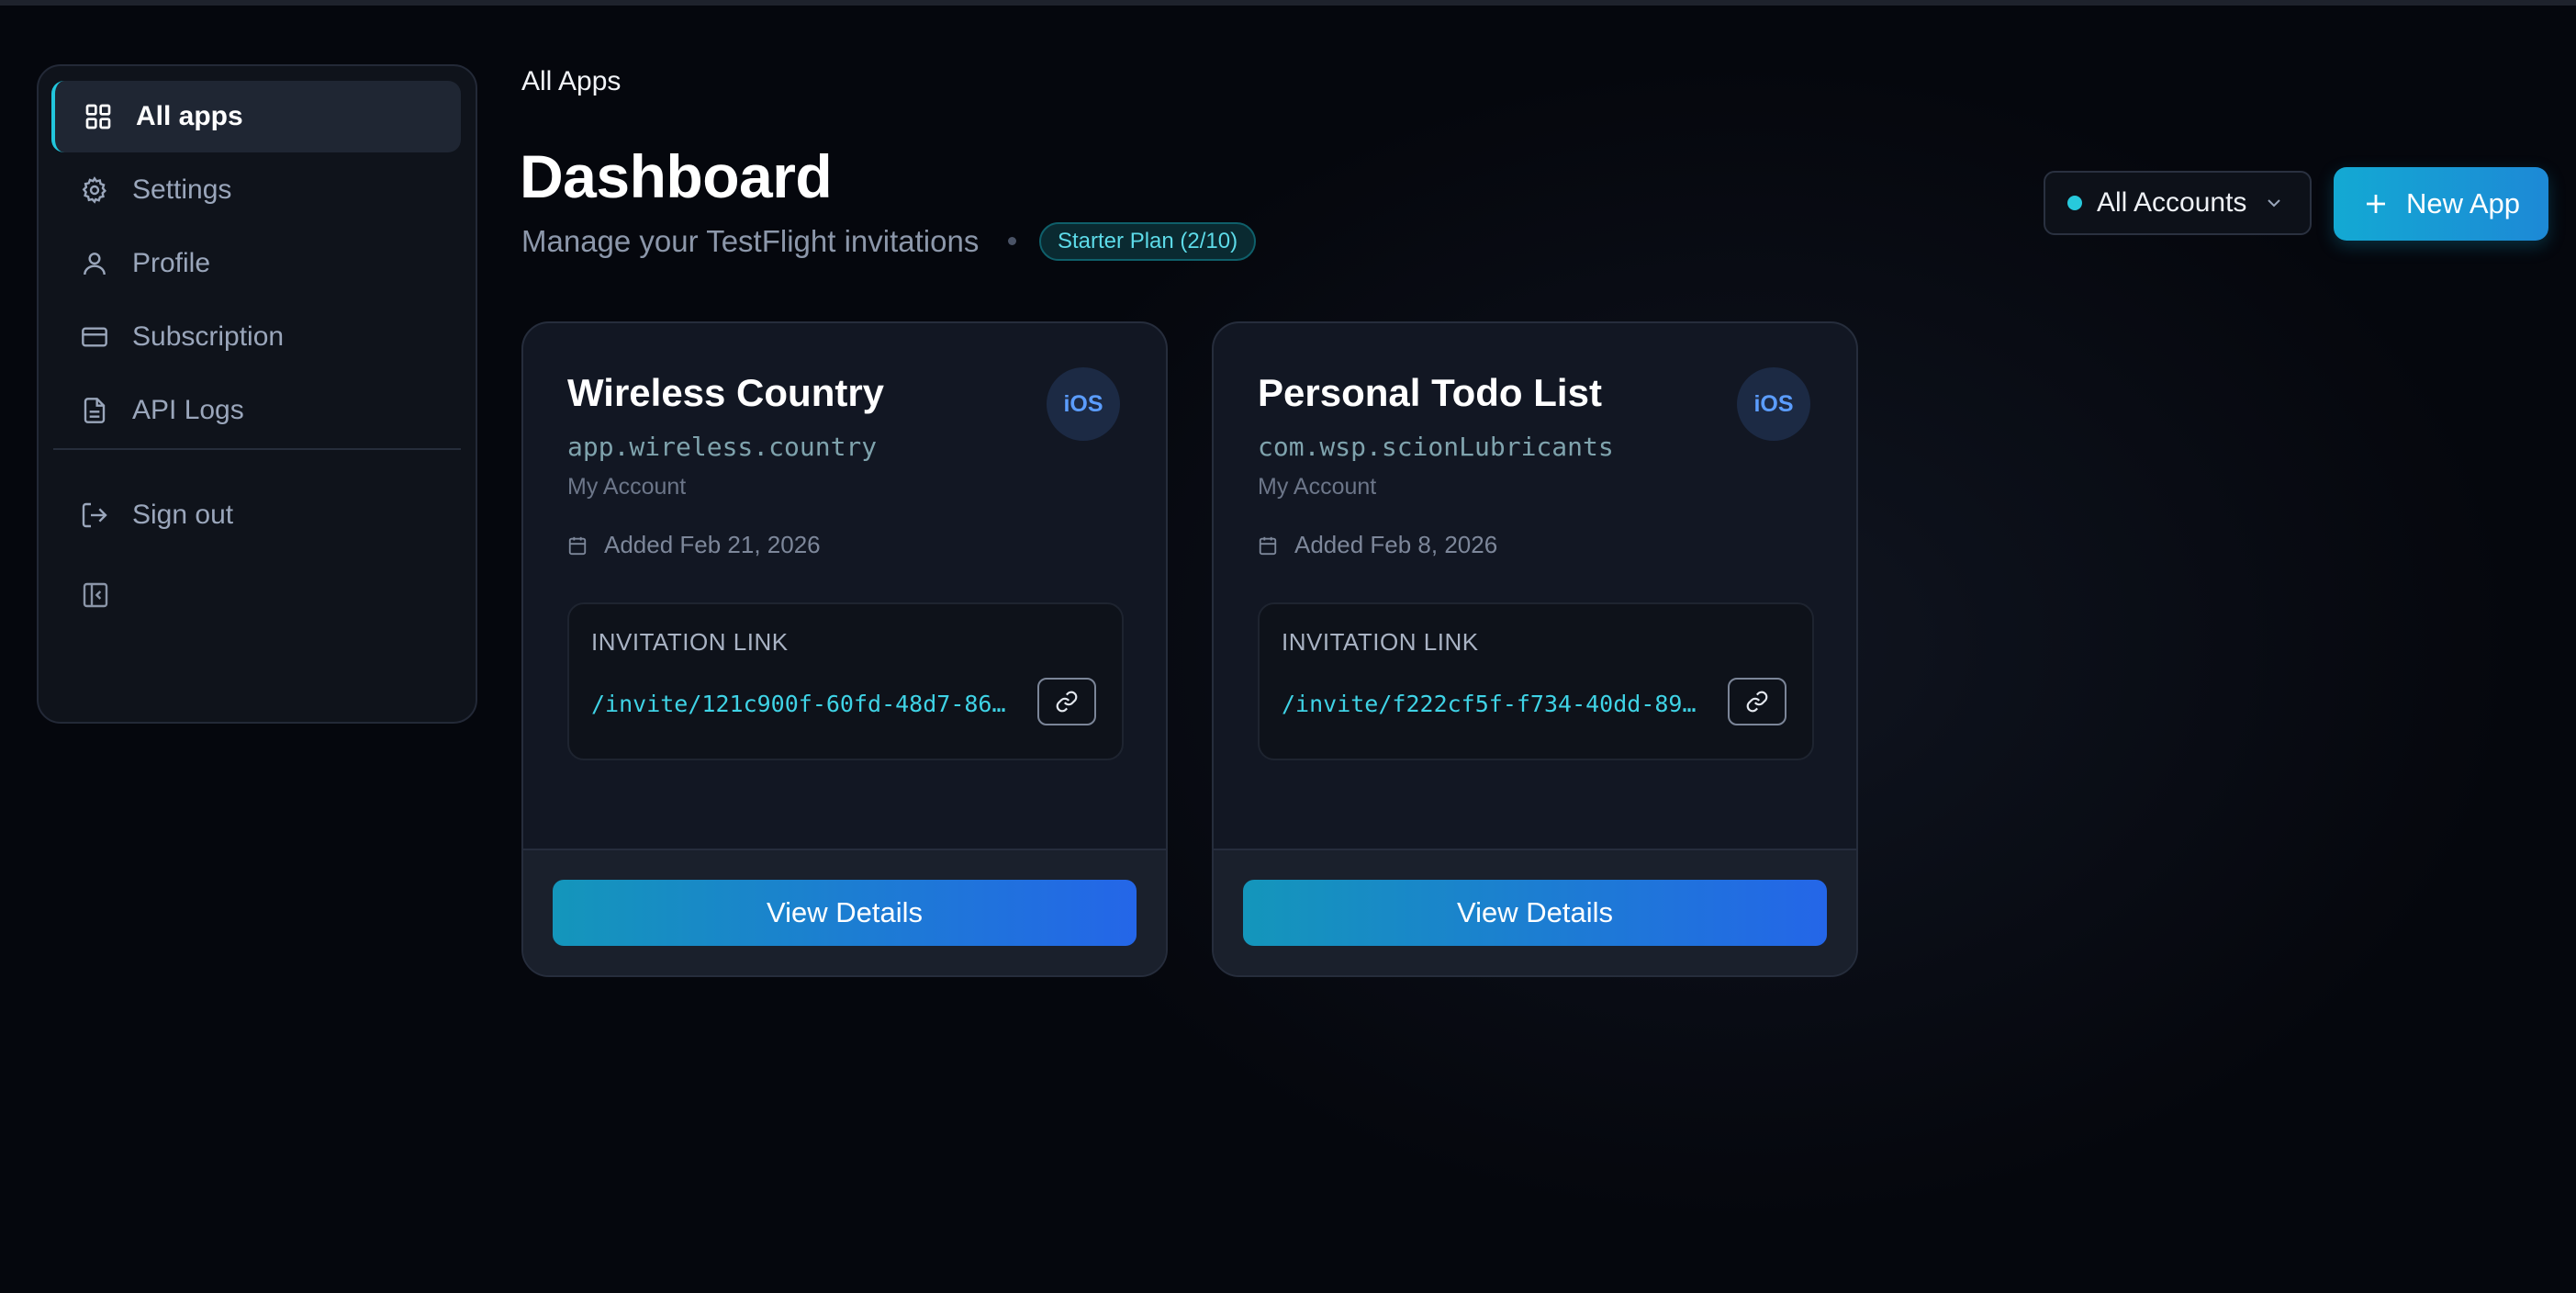 The height and width of the screenshot is (1293, 2576). I want to click on sidebar-item-api-logs: API Logs, so click(256, 411).